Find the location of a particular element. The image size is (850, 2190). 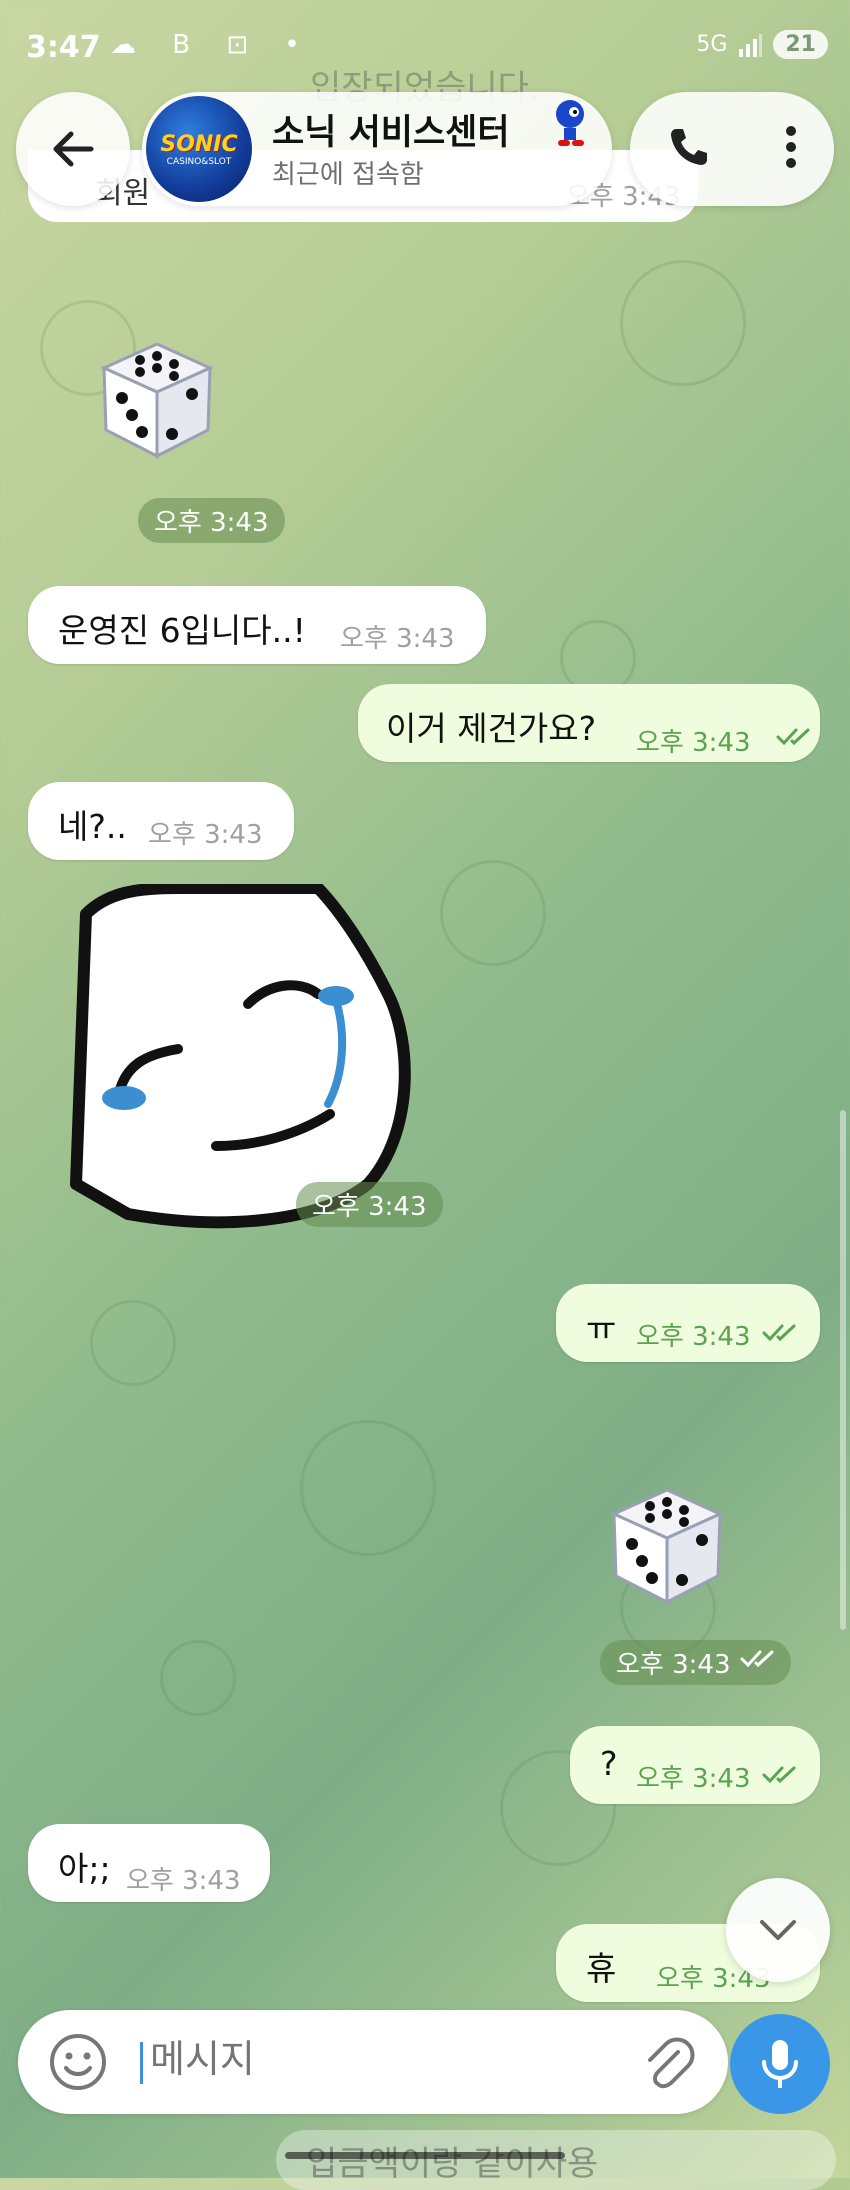

chat-last-seen: 최근에 접속함 is located at coordinates (348, 175).